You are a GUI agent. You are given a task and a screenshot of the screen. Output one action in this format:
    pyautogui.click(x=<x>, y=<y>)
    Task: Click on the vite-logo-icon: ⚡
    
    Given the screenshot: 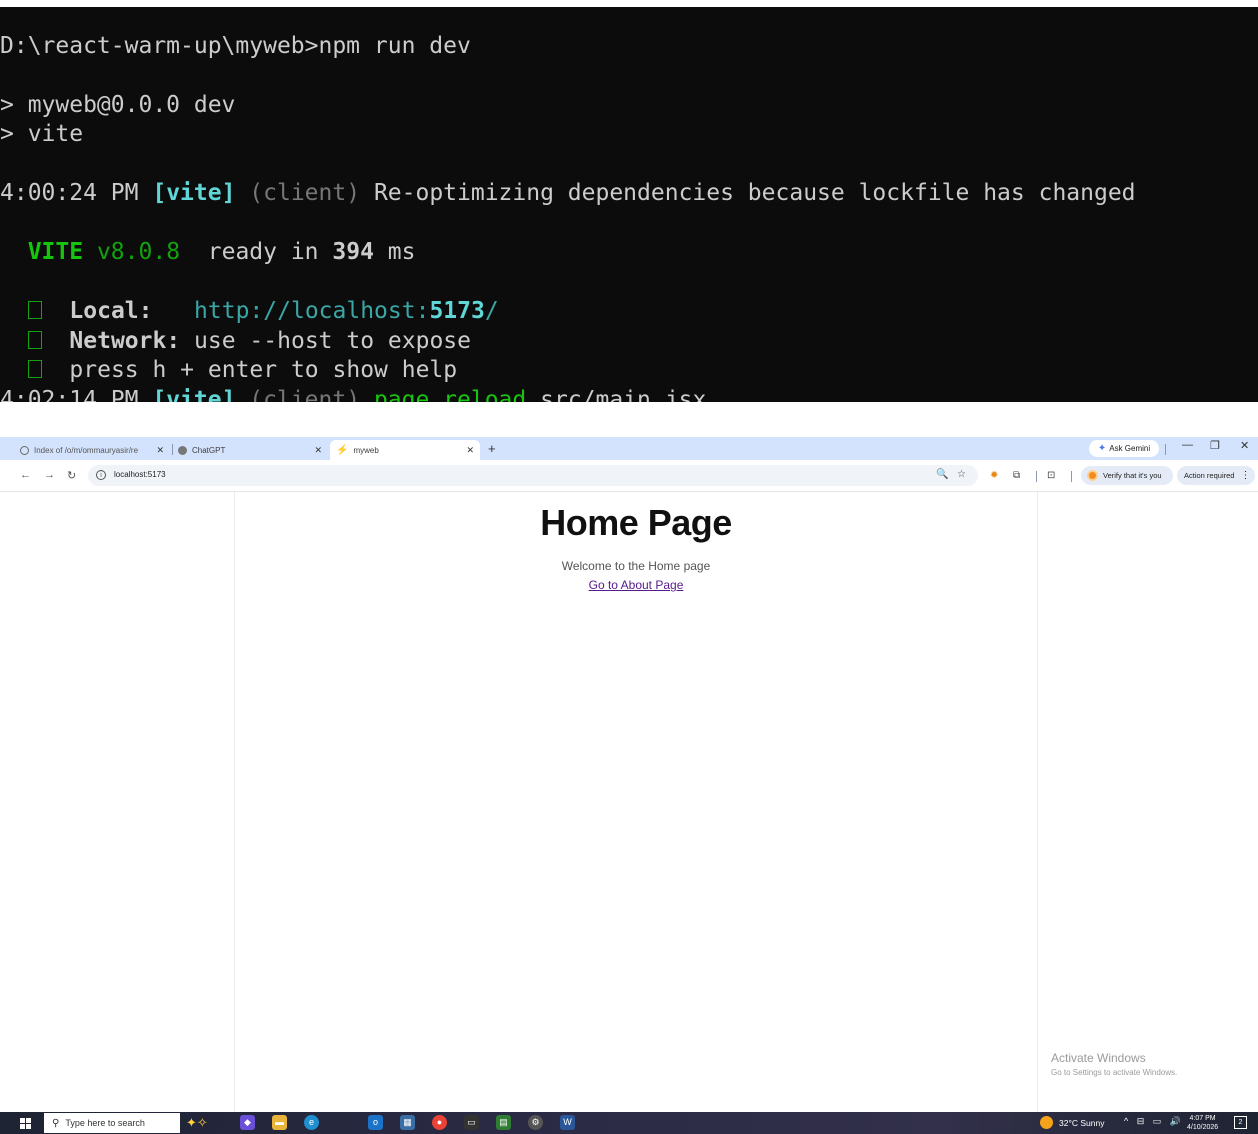 What is the action you would take?
    pyautogui.click(x=342, y=450)
    